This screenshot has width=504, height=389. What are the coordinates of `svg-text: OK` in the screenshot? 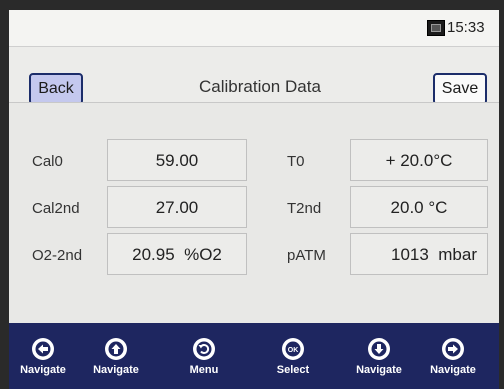 It's located at (293, 350).